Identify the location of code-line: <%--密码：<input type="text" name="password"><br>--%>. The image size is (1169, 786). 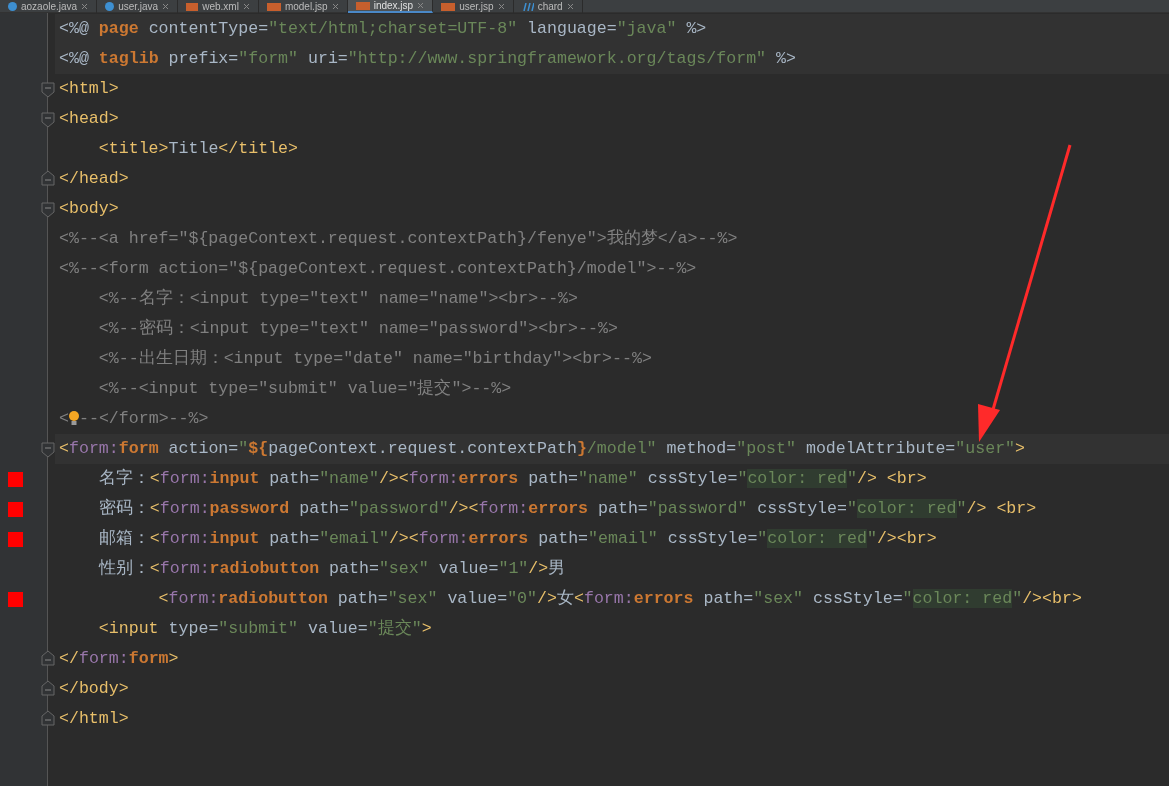
(358, 328).